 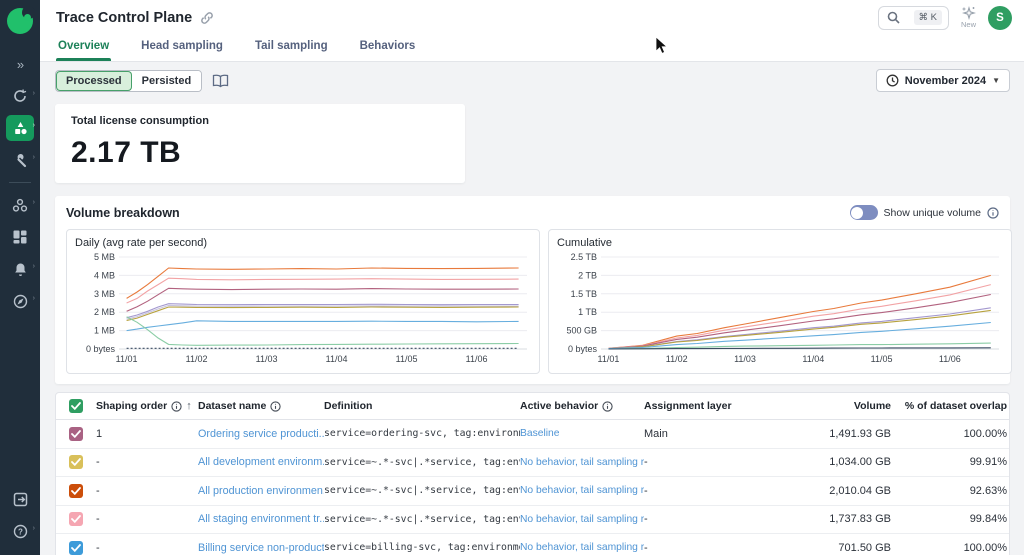 What do you see at coordinates (291, 48) in the screenshot?
I see `tab-tail-sampling: Tail sampling` at bounding box center [291, 48].